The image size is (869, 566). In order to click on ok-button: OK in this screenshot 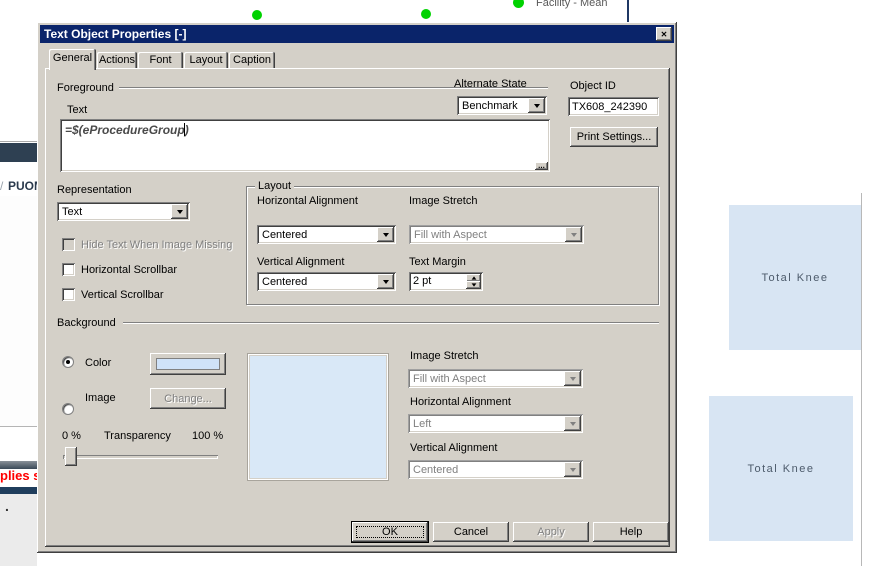, I will do `click(390, 532)`.